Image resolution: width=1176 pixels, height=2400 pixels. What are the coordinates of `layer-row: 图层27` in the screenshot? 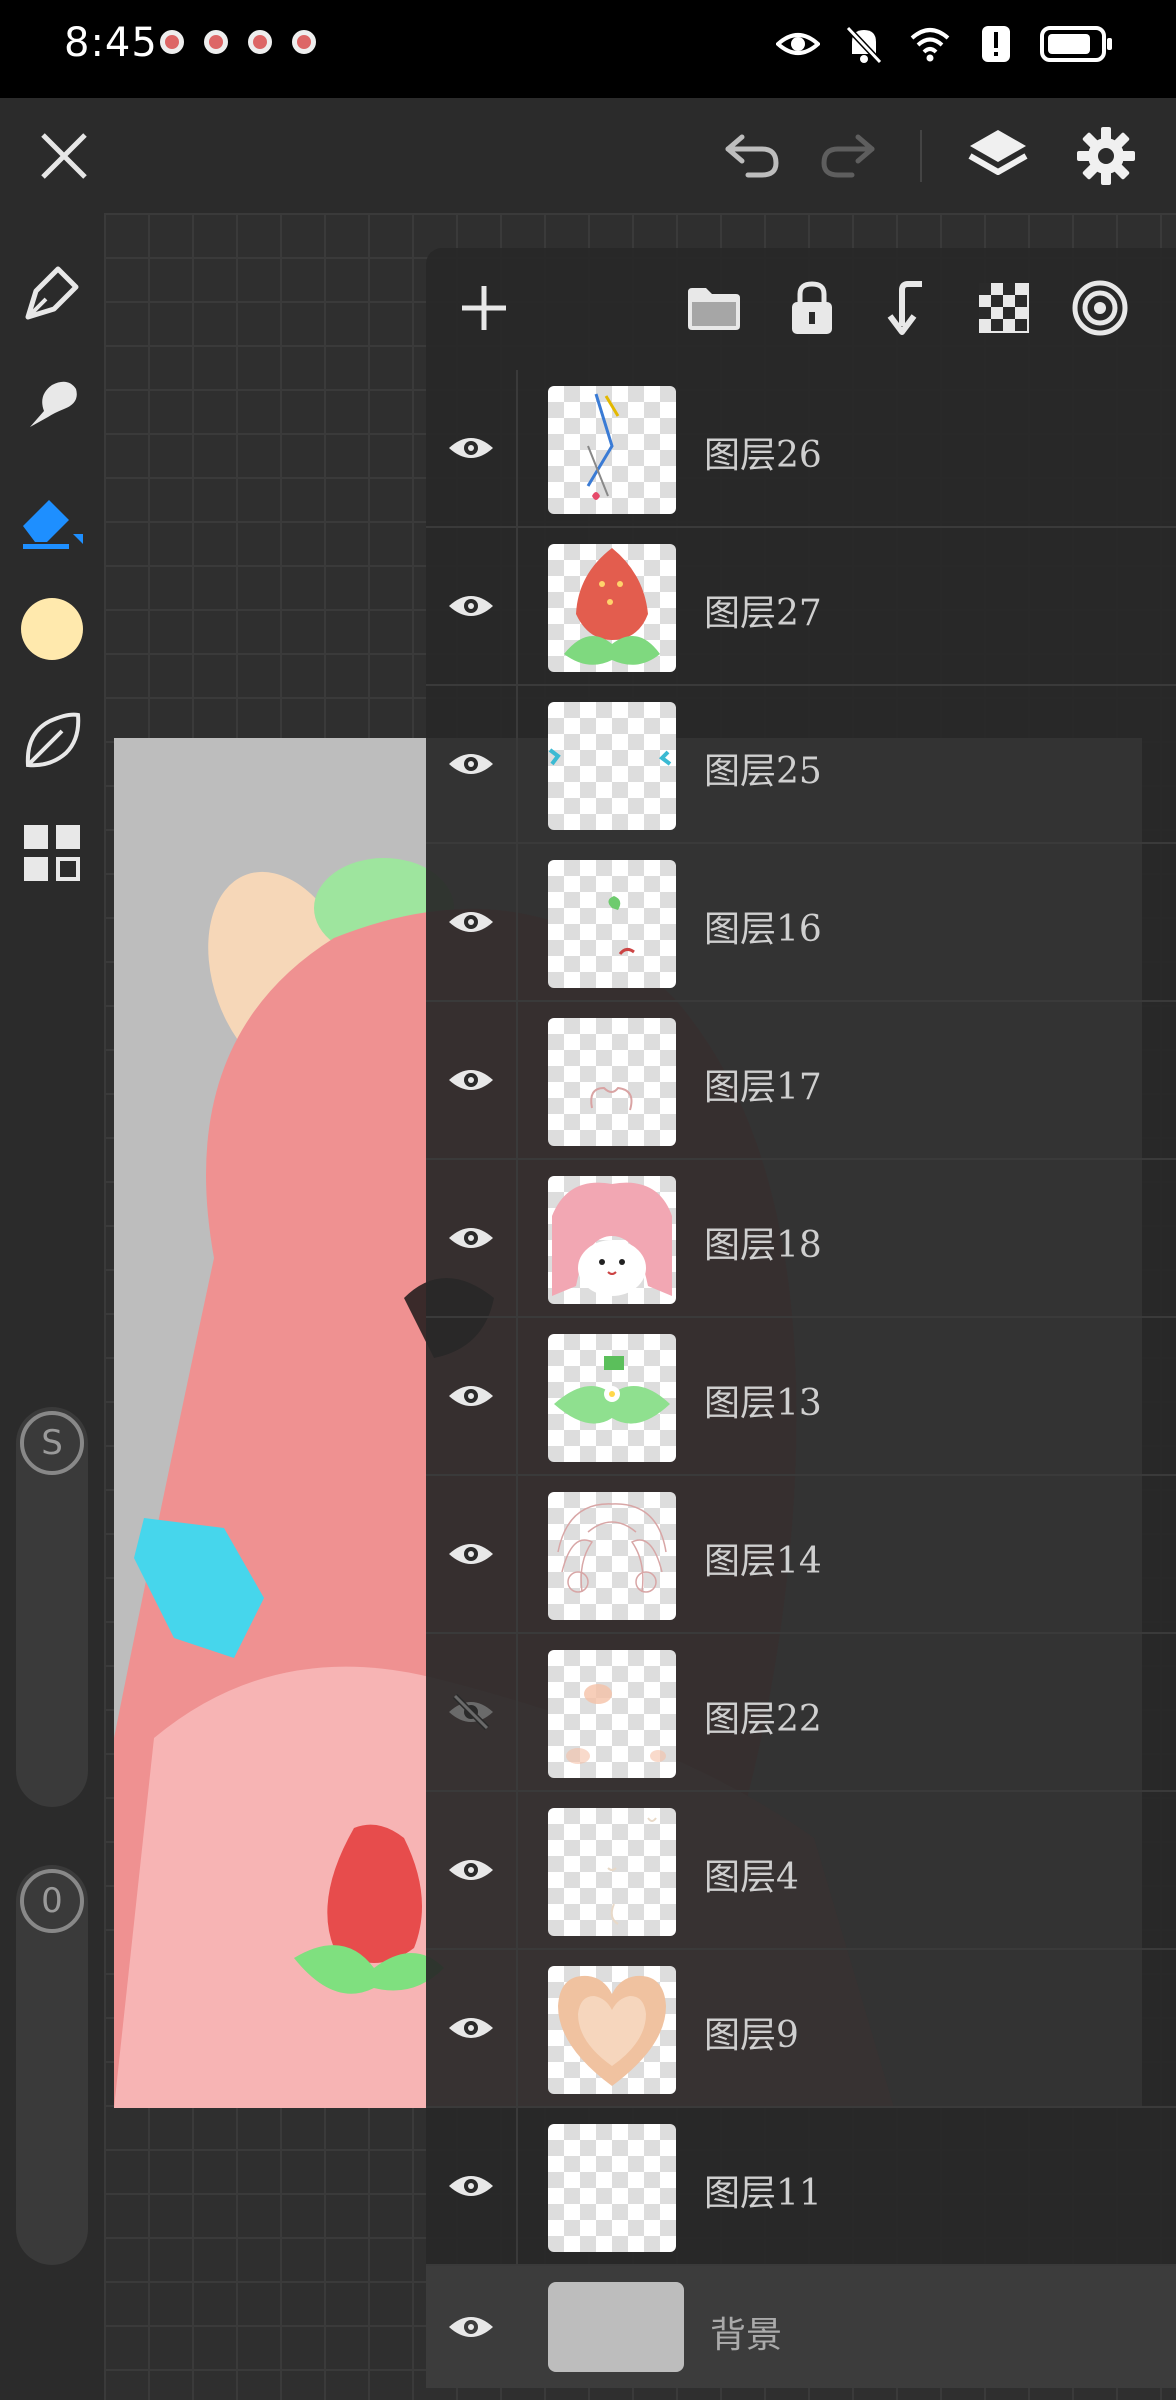 It's located at (801, 607).